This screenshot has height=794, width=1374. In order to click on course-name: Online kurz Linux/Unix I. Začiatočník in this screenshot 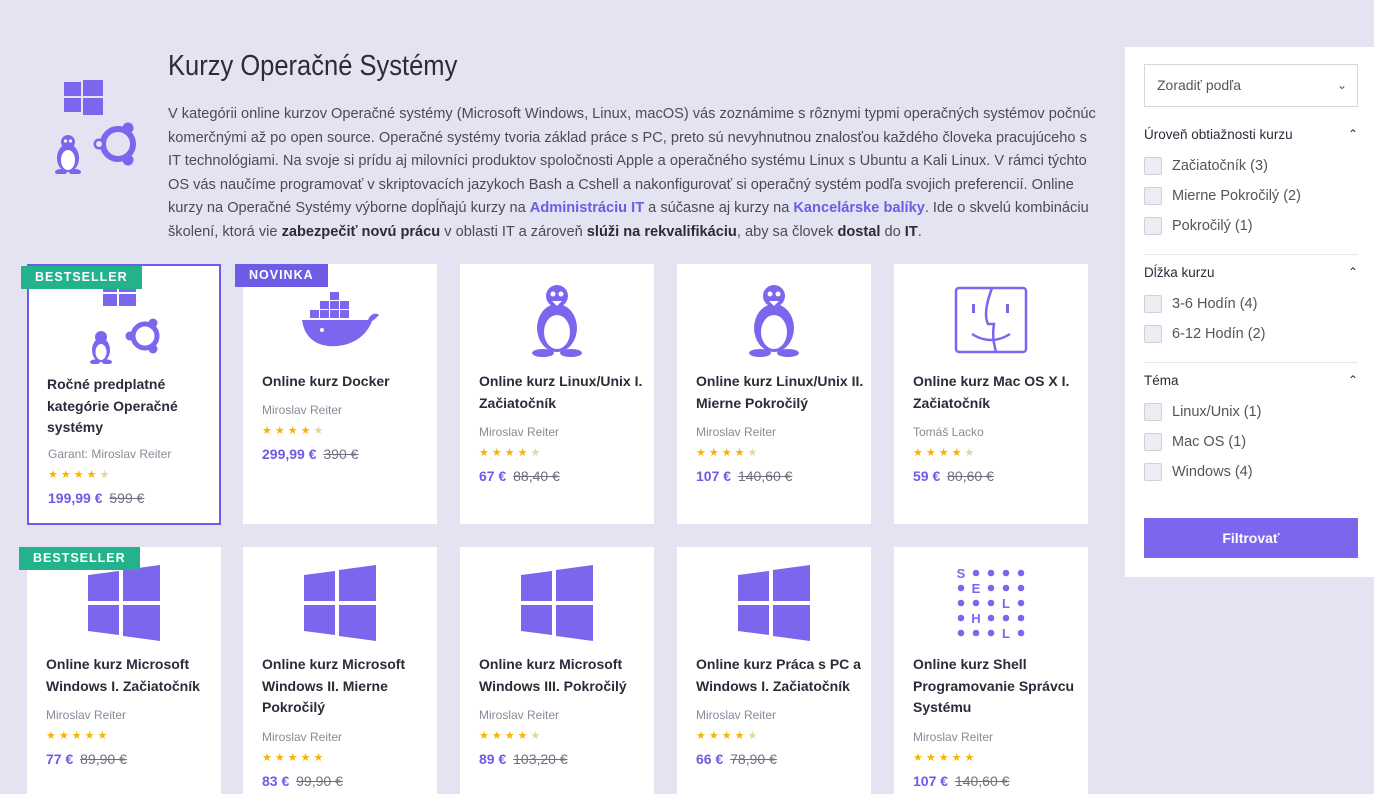, I will do `click(563, 392)`.